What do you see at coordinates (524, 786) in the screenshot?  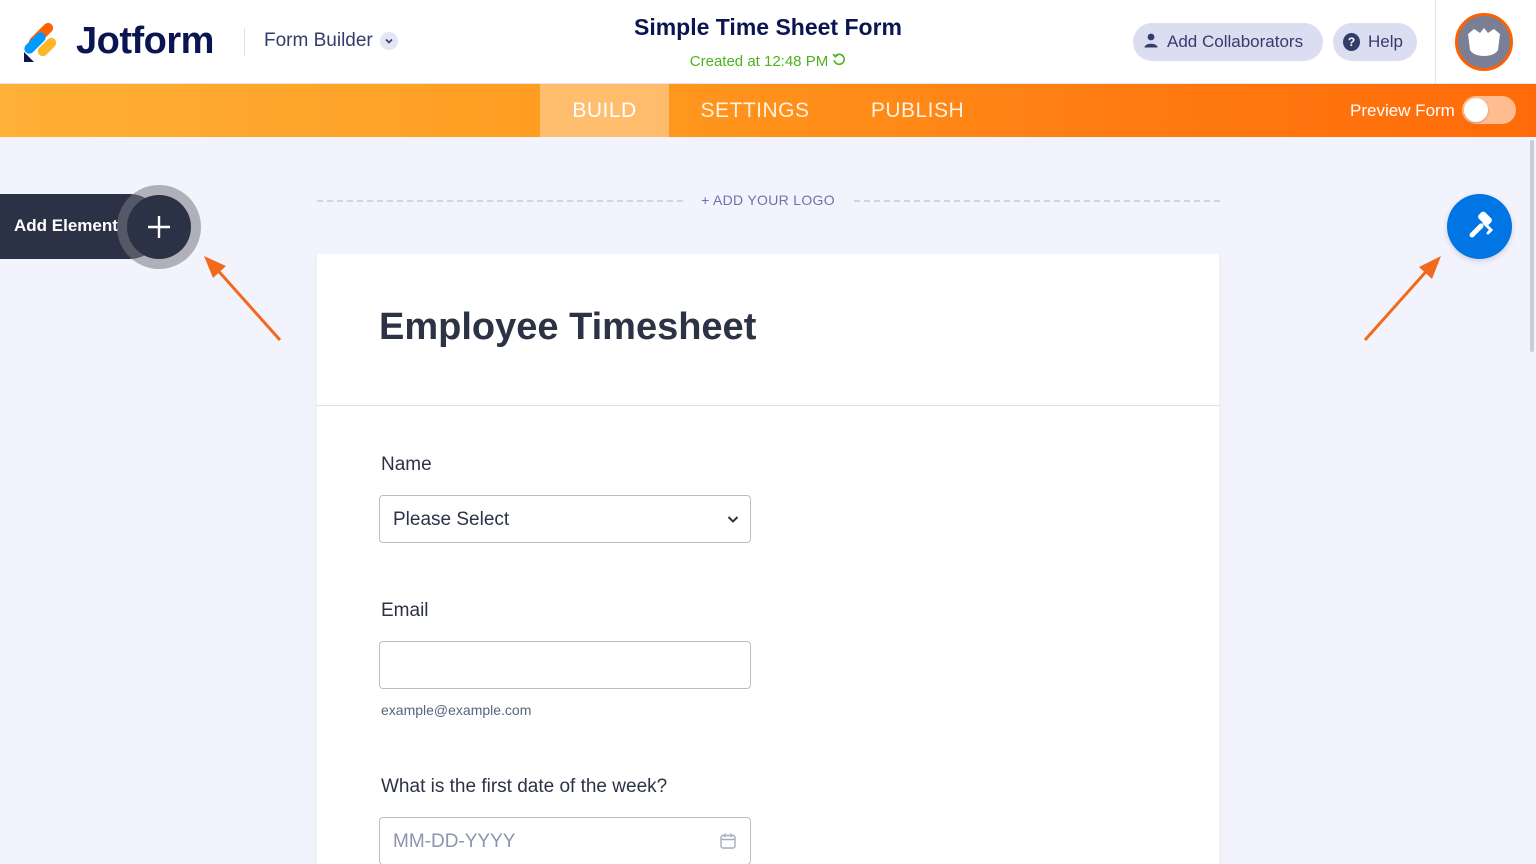 I see `week-start-date-label: What is the first date of the week?` at bounding box center [524, 786].